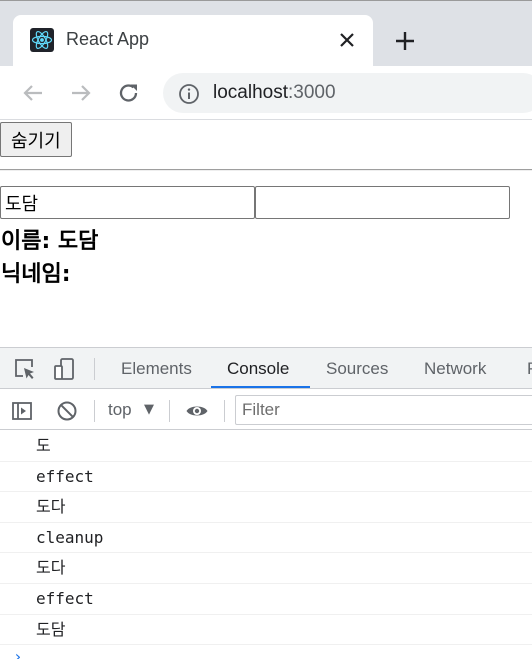  Describe the element at coordinates (25, 369) in the screenshot. I see `inspect-element-icon` at that location.